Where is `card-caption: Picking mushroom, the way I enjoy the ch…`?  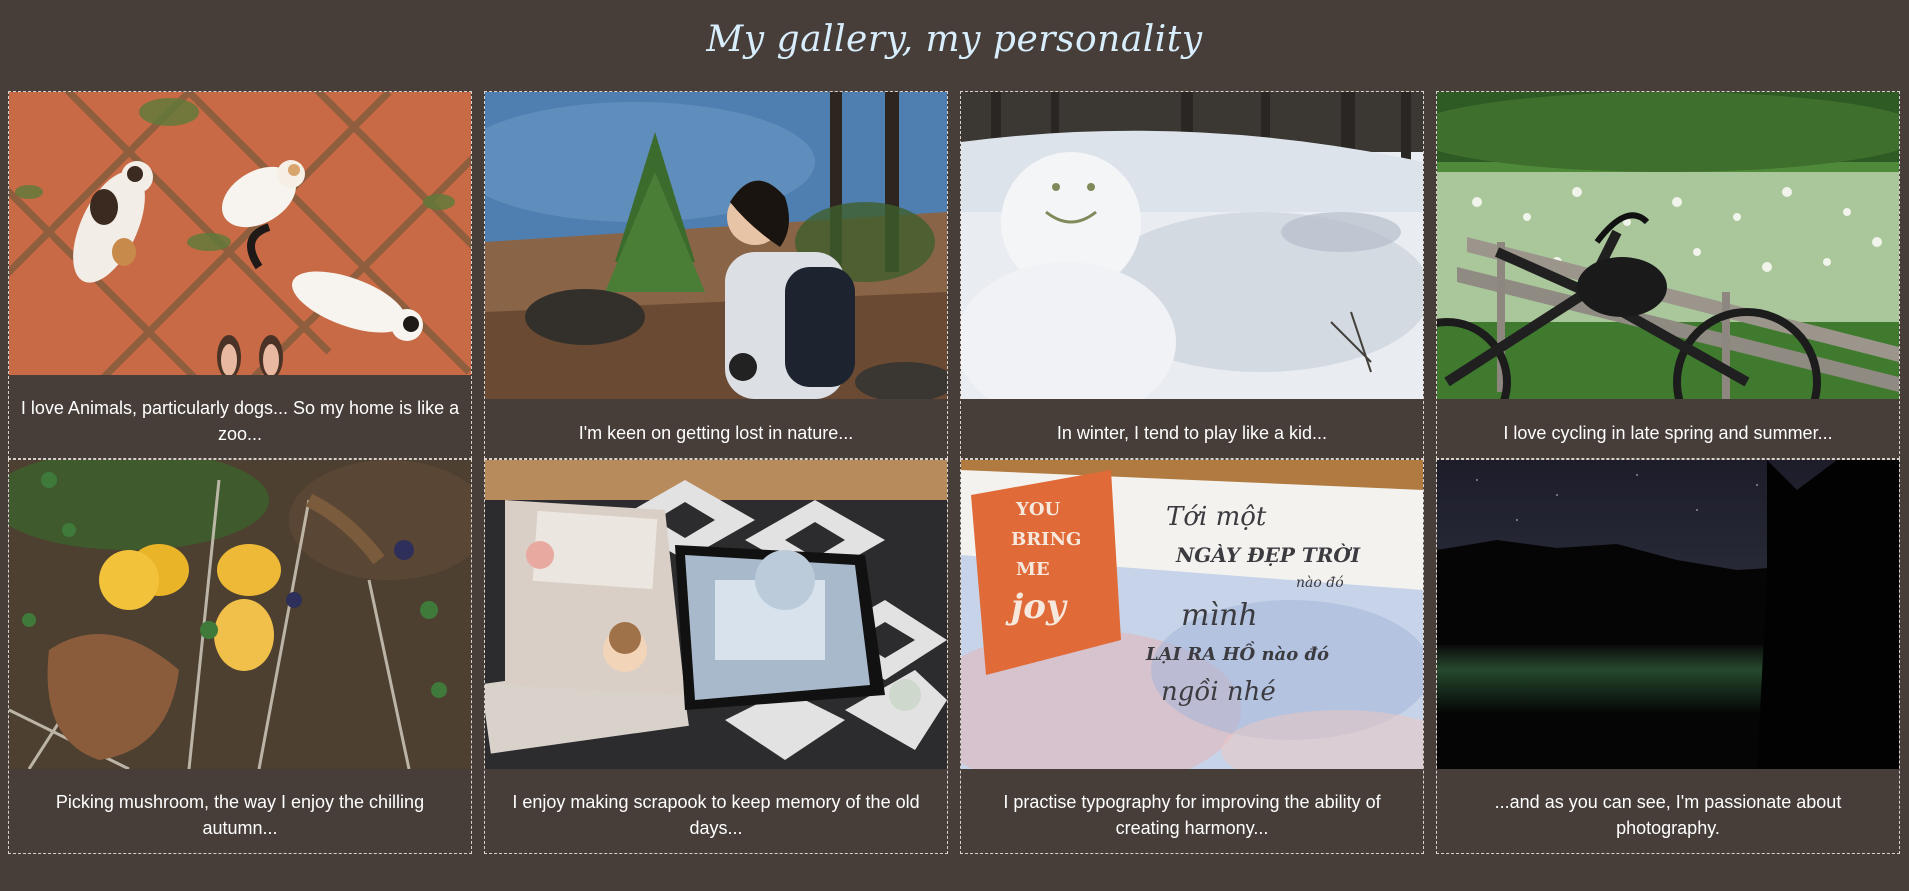
card-caption: Picking mushroom, the way I enjoy the ch… is located at coordinates (240, 815).